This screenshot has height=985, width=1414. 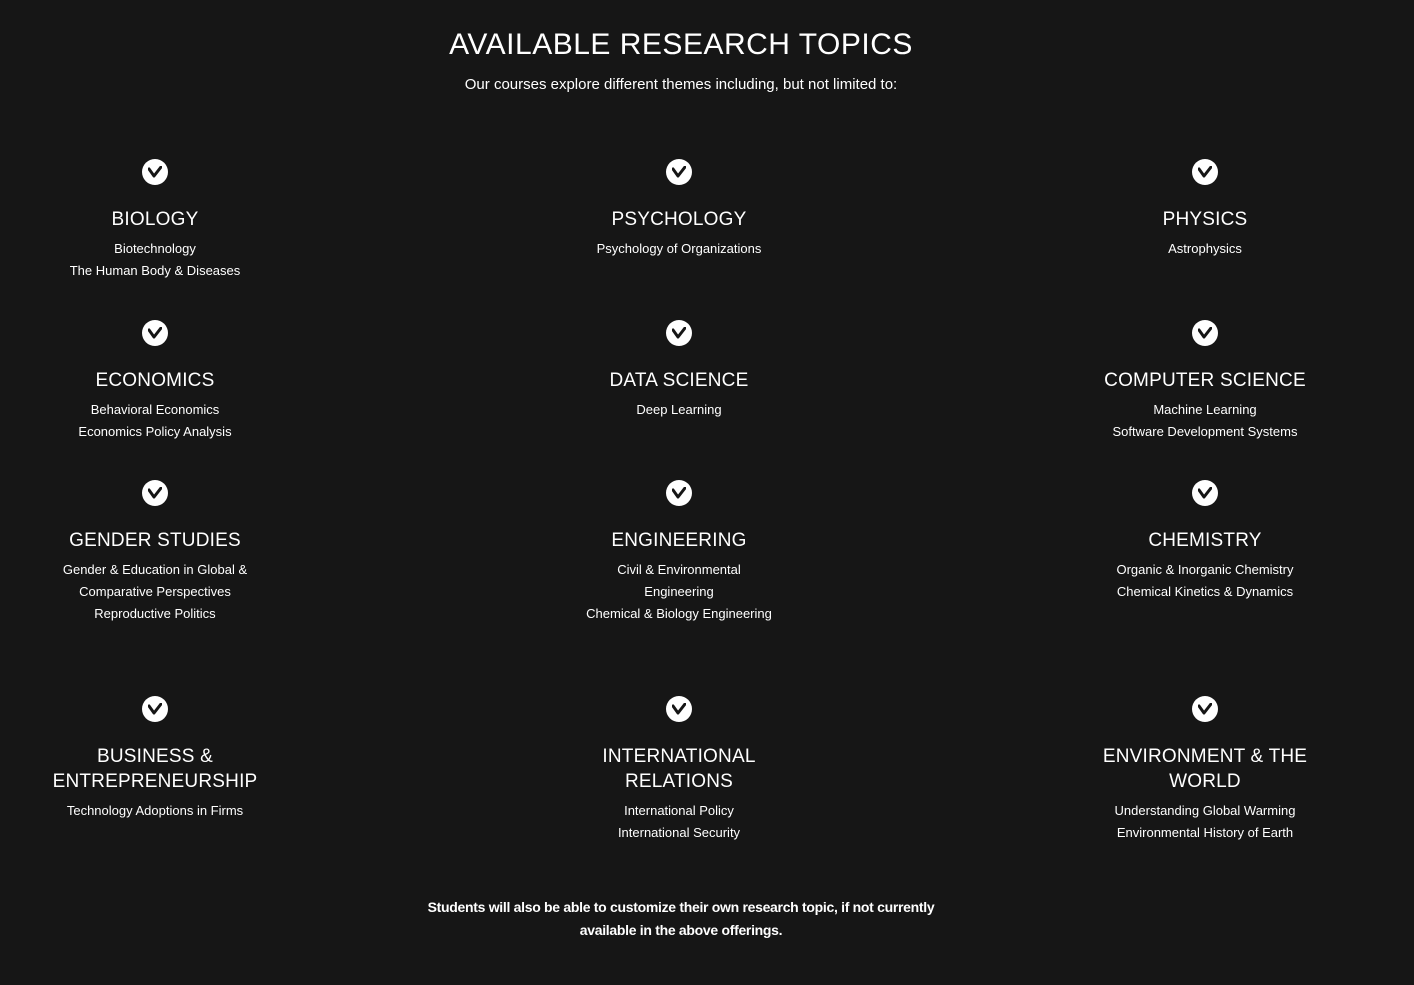 I want to click on topic-title-line: WORLD, so click(x=1205, y=781).